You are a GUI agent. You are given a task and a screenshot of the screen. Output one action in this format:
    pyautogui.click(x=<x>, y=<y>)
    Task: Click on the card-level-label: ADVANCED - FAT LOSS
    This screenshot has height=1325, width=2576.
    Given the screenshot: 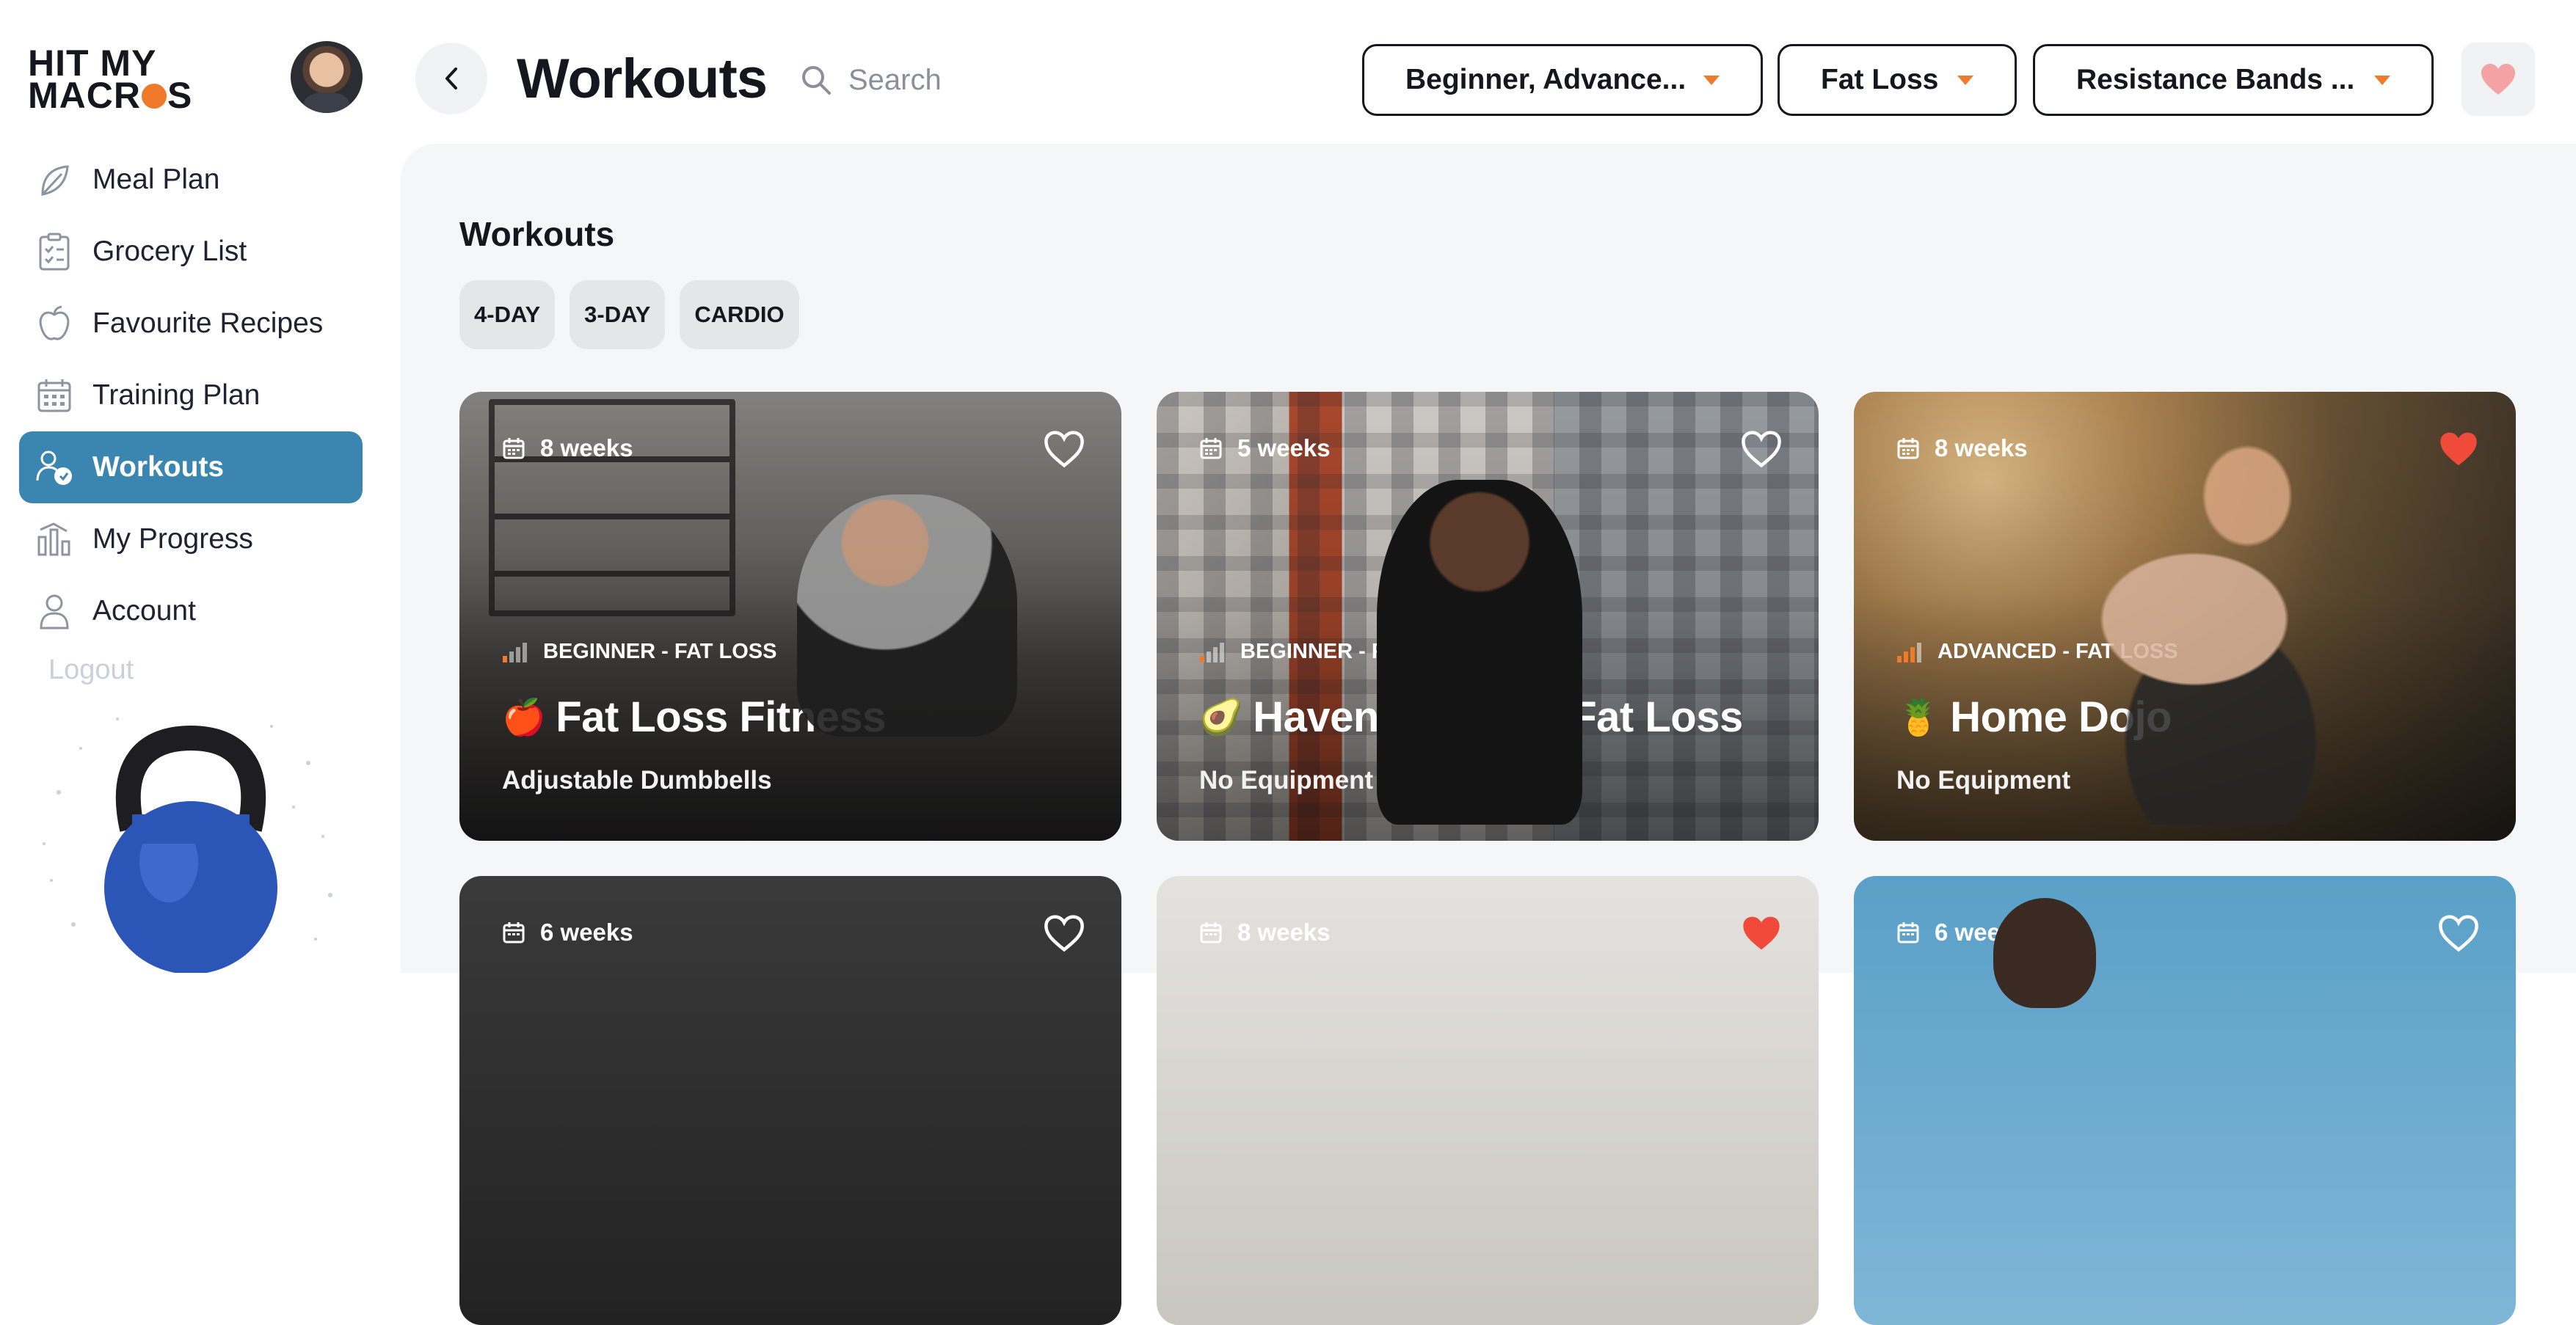 What is the action you would take?
    pyautogui.click(x=2058, y=651)
    